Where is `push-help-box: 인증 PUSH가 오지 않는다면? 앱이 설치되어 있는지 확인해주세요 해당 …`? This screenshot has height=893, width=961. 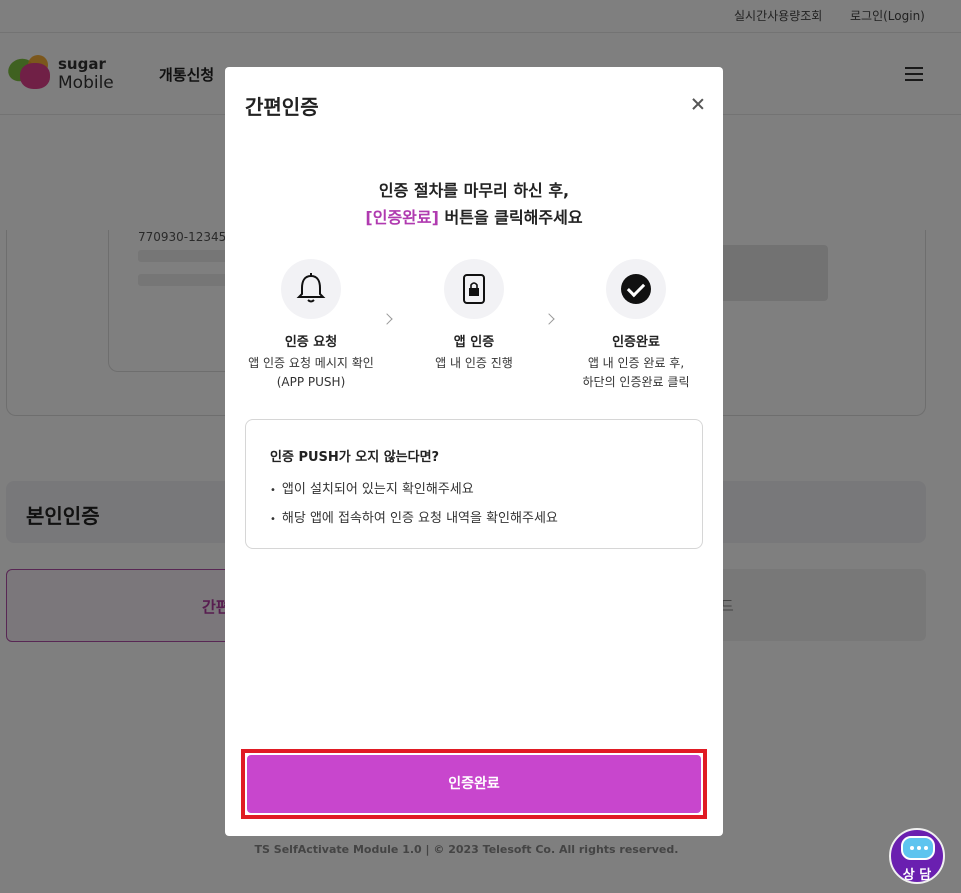
push-help-box: 인증 PUSH가 오지 않는다면? 앱이 설치되어 있는지 확인해주세요 해당 … is located at coordinates (474, 484).